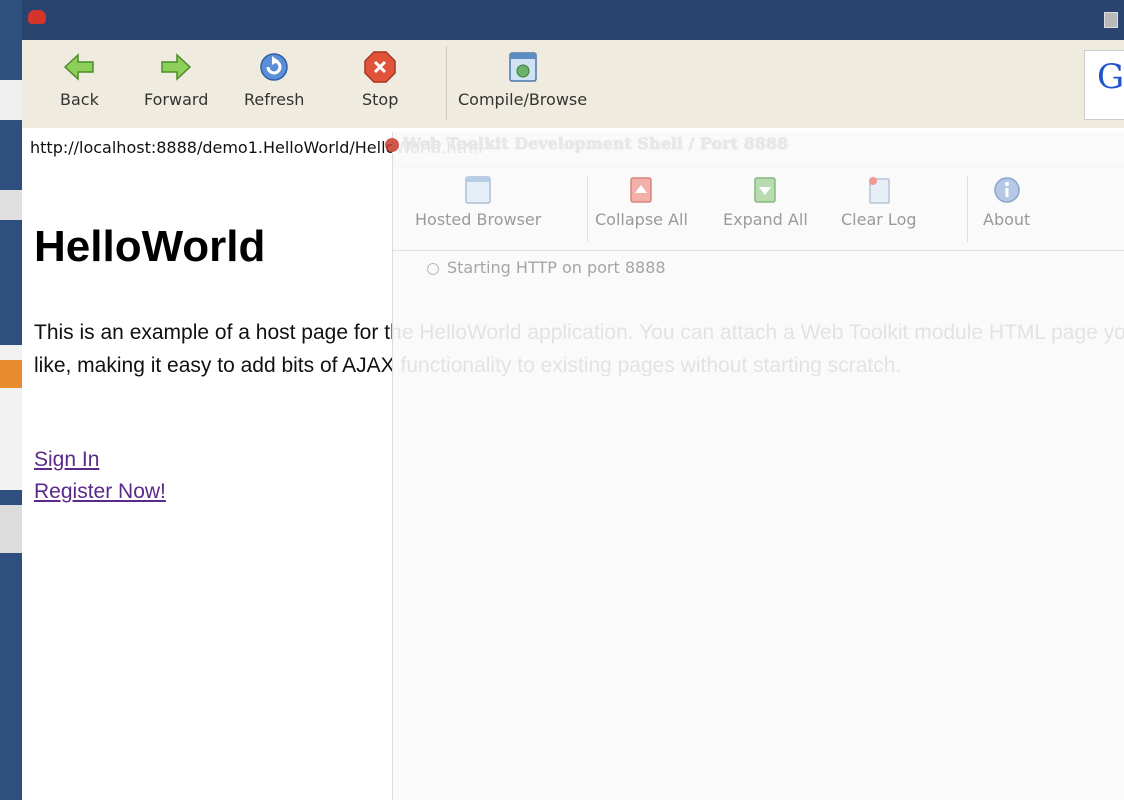 The image size is (1124, 800). I want to click on register-now-link: Register Now!, so click(100, 492).